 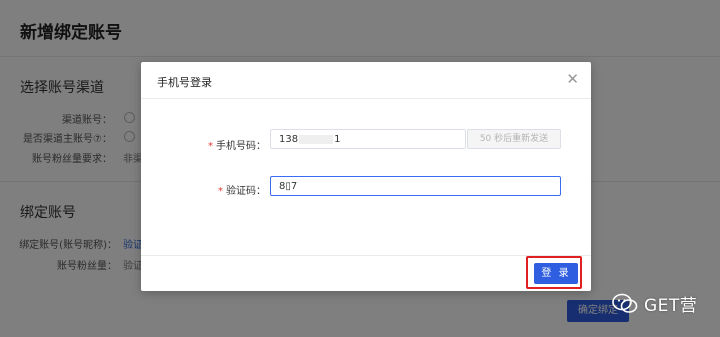 I want to click on phone-label: * 手机号码：, so click(x=237, y=144).